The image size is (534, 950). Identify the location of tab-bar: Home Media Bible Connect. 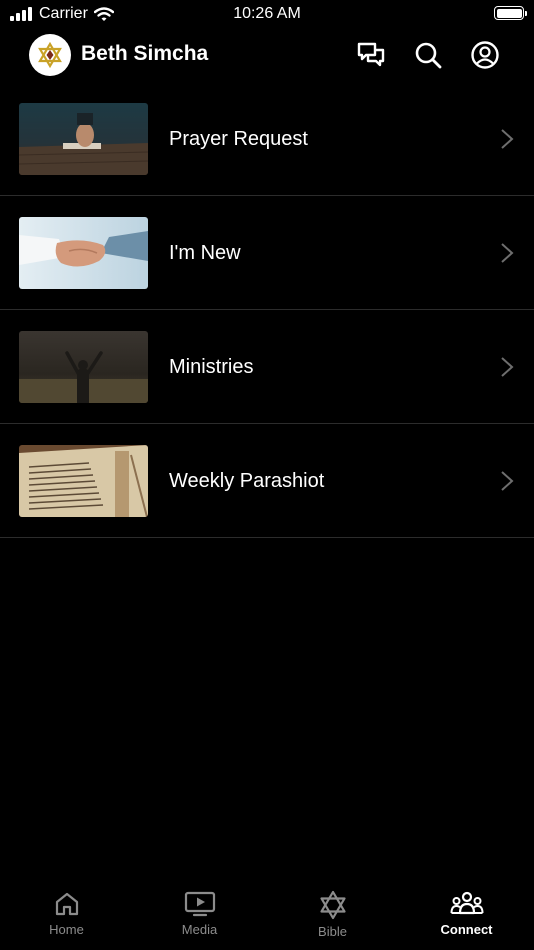
(267, 919).